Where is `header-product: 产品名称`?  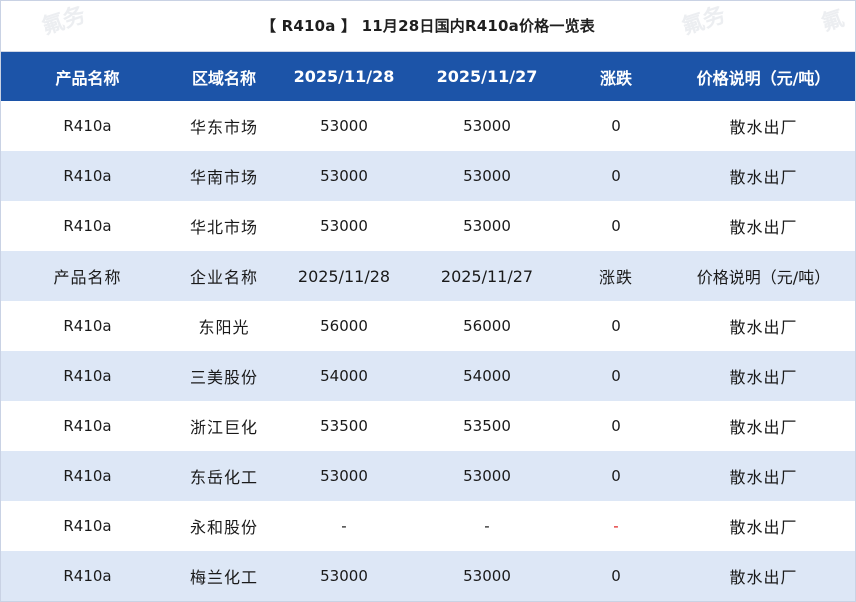 header-product: 产品名称 is located at coordinates (87, 76).